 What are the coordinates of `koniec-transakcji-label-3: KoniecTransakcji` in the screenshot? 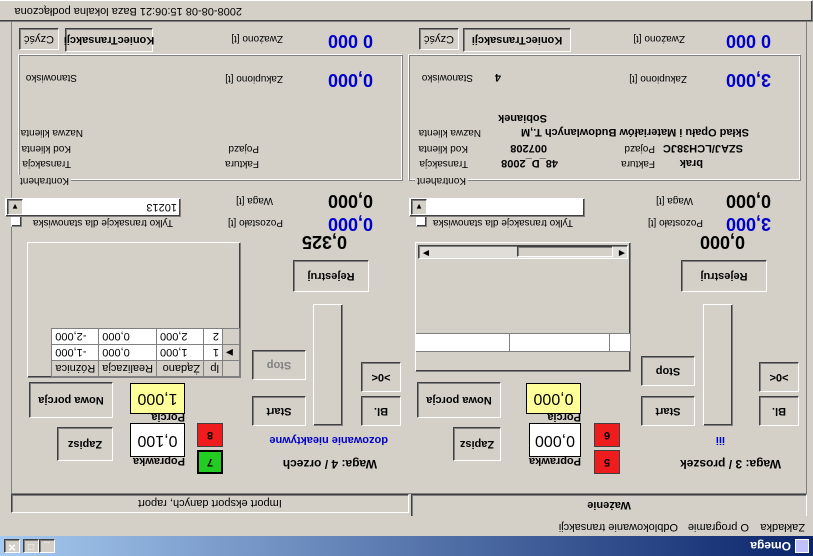 It's located at (109, 40).